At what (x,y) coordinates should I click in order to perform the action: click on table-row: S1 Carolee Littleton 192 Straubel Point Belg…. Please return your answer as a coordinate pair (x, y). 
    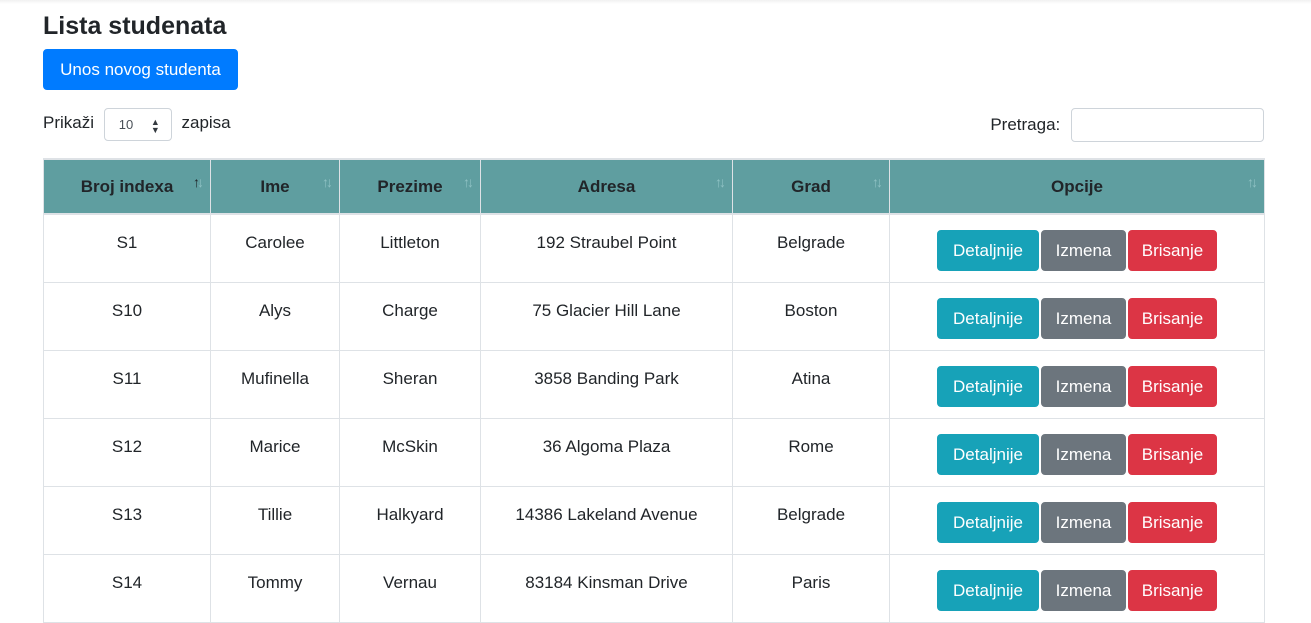
    Looking at the image, I should click on (654, 248).